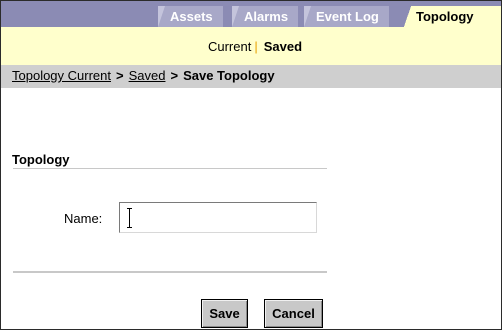 This screenshot has width=502, height=330. I want to click on breadcrumb-saved: Saved, so click(147, 75).